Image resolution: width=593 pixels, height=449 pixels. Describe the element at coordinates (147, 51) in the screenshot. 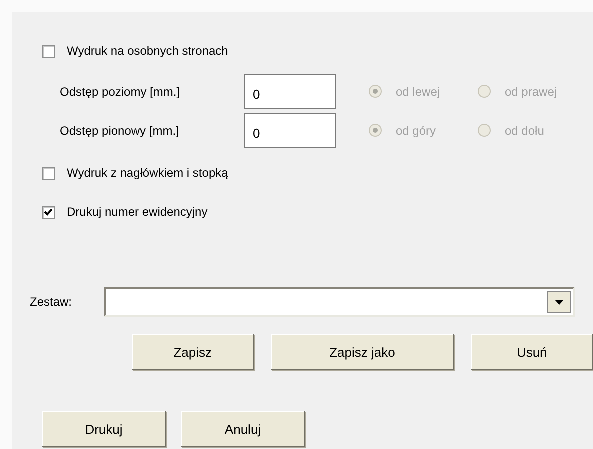

I see `checkbox-label: Wydruk na osobnych stronach` at that location.